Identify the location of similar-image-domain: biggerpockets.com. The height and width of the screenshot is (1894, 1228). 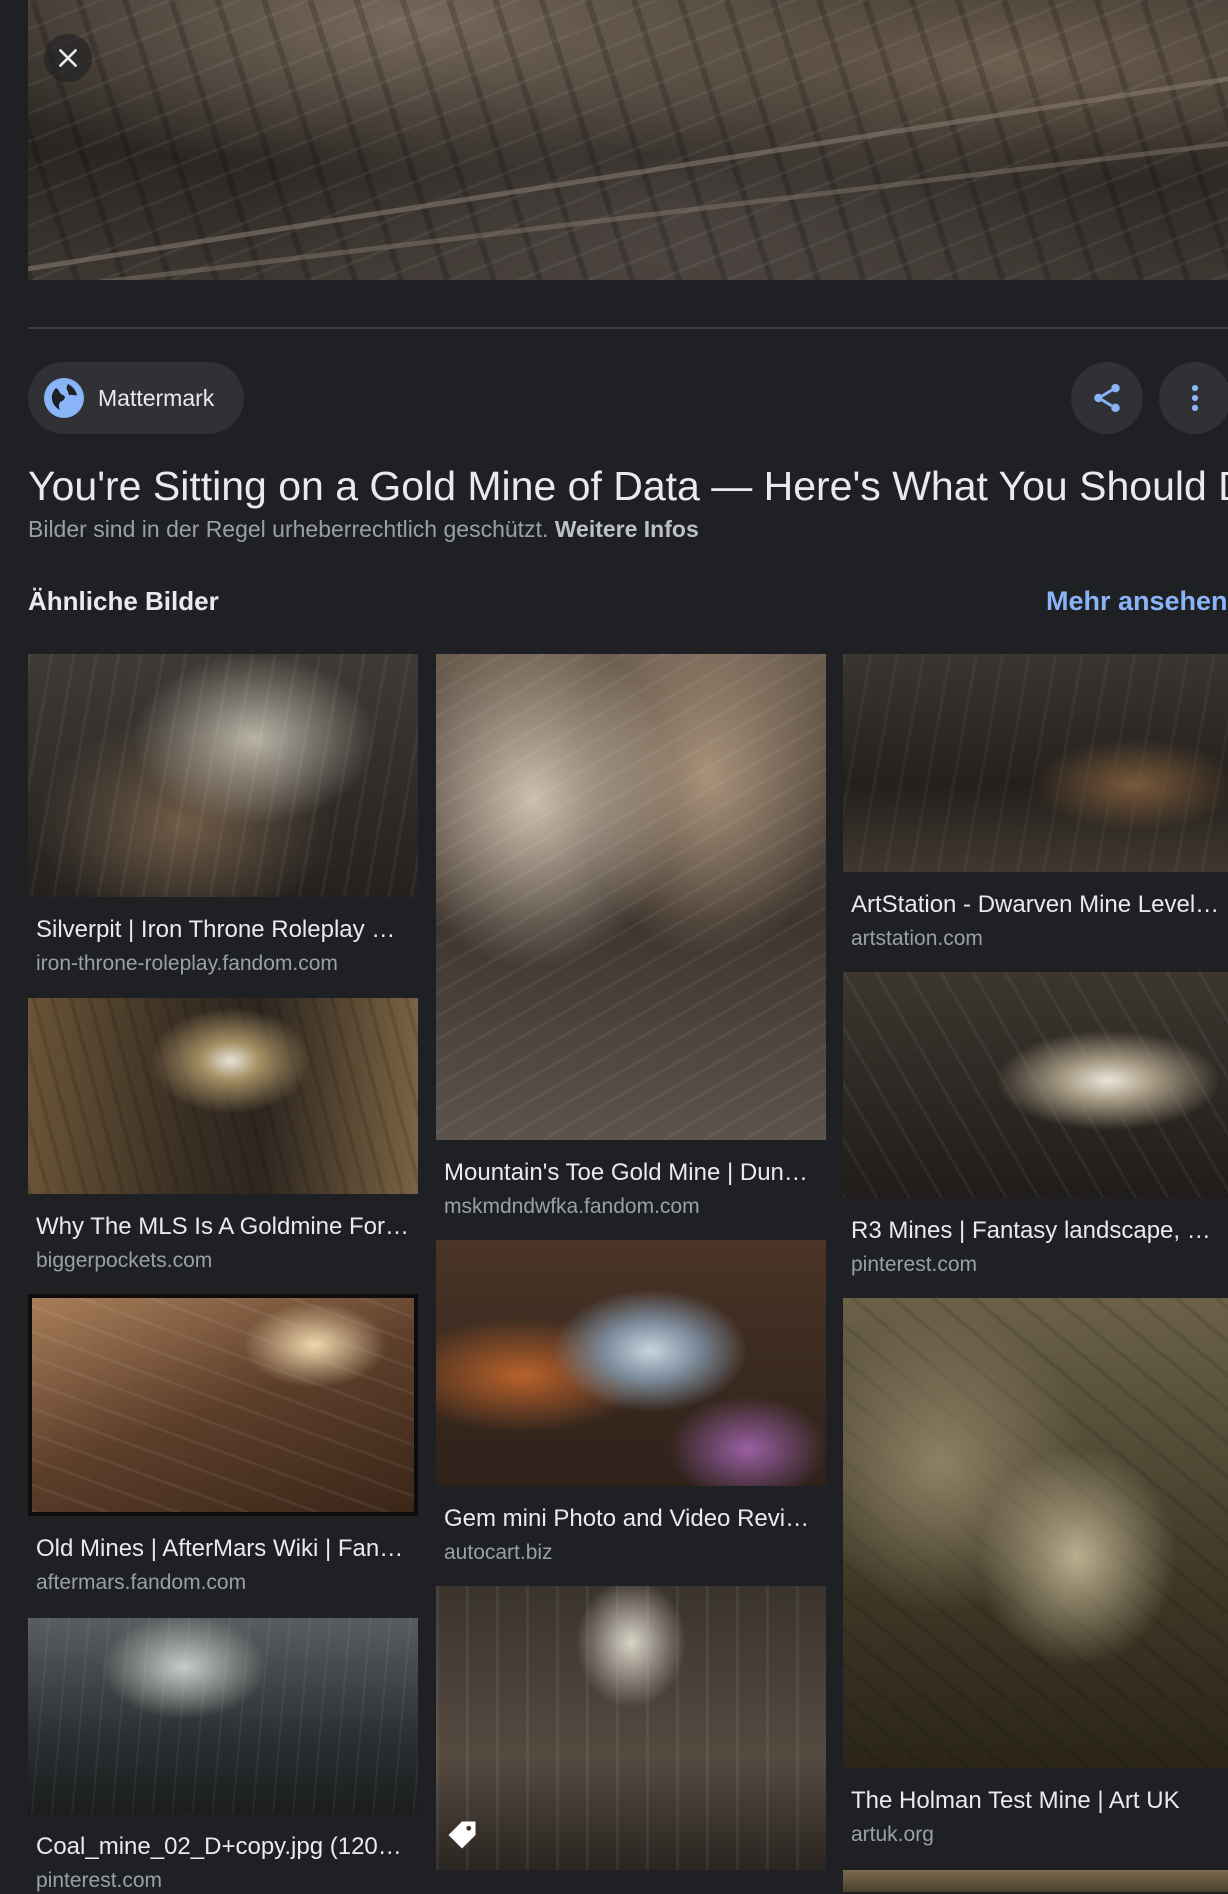
(124, 1260).